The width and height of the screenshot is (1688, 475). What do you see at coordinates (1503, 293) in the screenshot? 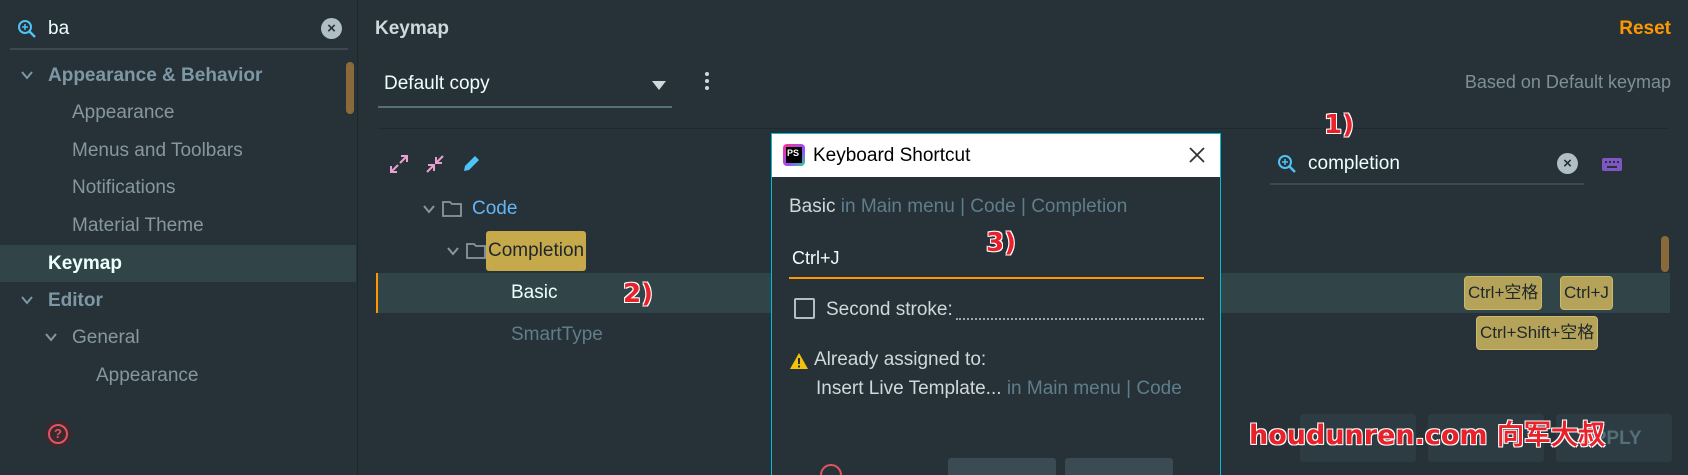
I see `shortcut-badge: Ctrl+空格` at bounding box center [1503, 293].